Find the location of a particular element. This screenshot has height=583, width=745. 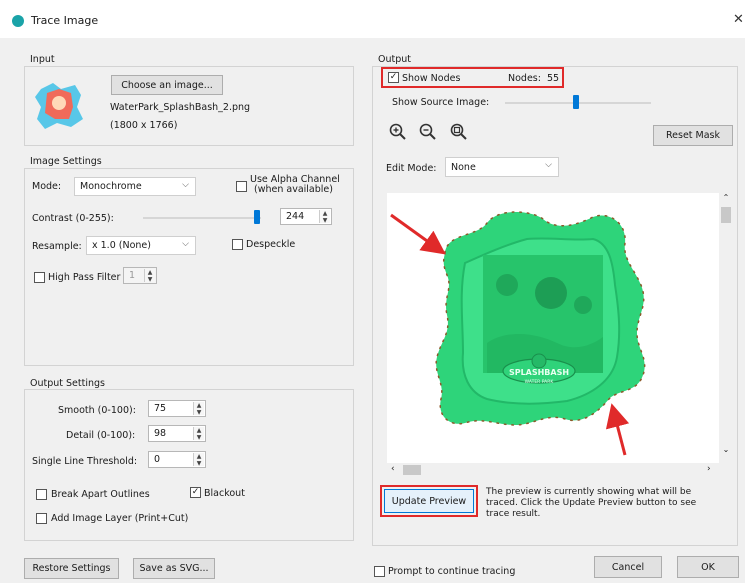

trace-preview: SPLASHBASH WATER PARK is located at coordinates (518, 333).